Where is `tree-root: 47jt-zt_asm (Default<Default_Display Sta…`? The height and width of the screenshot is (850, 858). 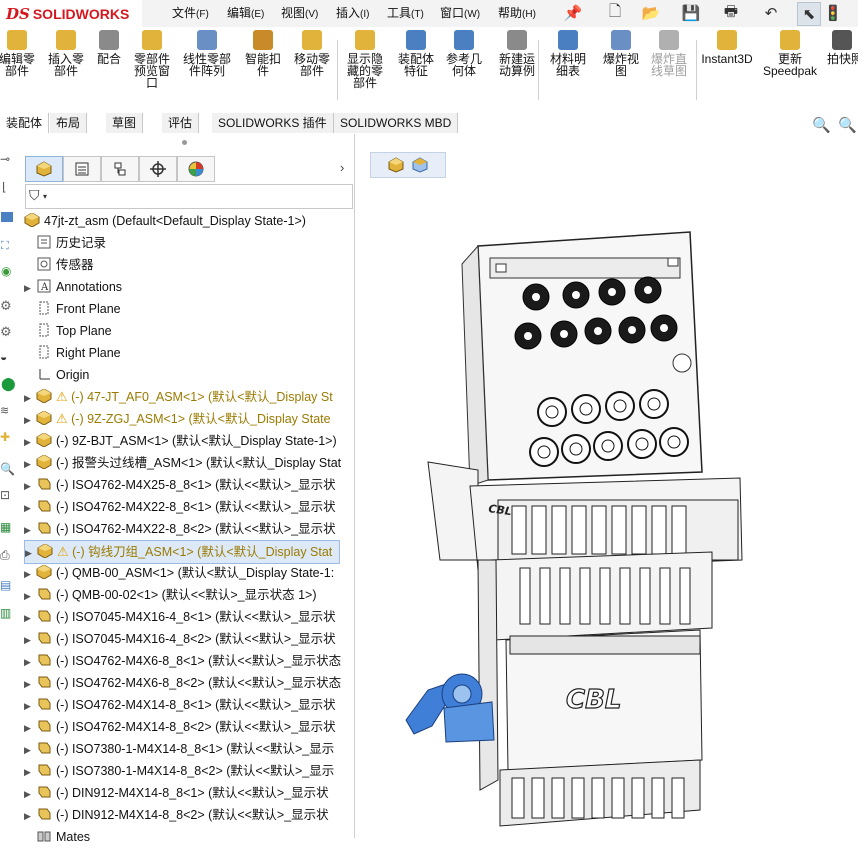
tree-root: 47jt-zt_asm (Default<Default_Display Sta… is located at coordinates (165, 221).